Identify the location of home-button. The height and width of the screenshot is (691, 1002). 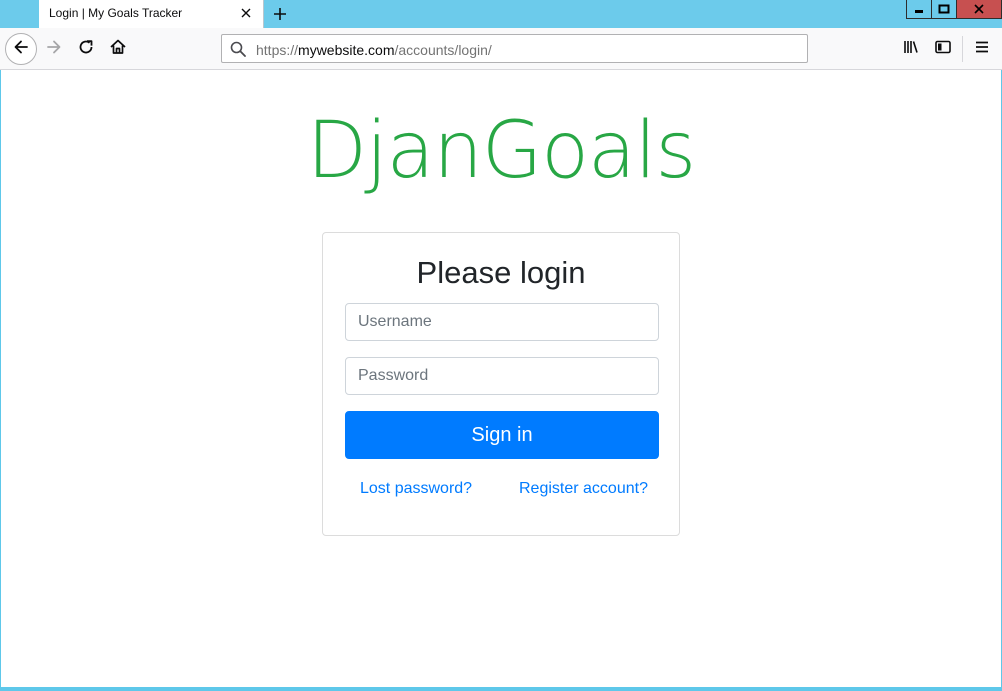
(118, 49).